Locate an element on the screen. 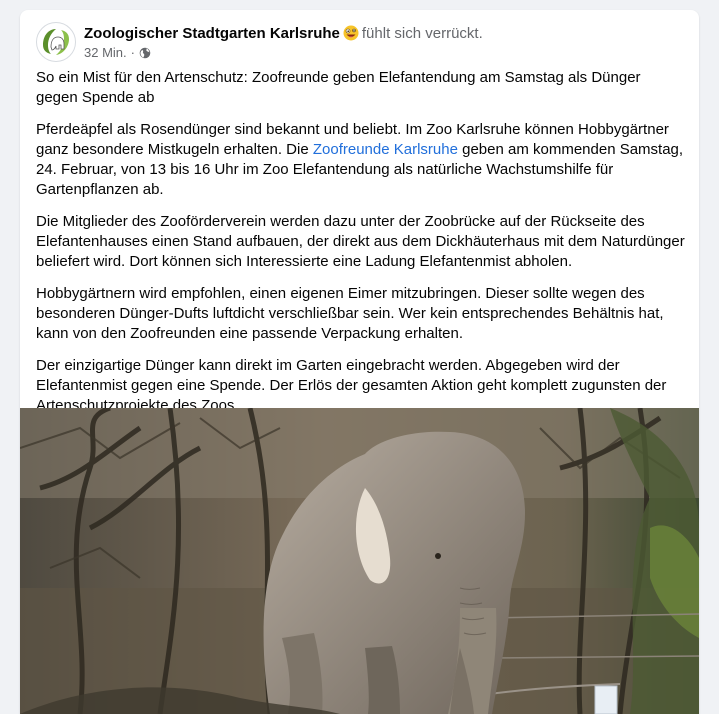 The width and height of the screenshot is (719, 714). page-avatar is located at coordinates (56, 42).